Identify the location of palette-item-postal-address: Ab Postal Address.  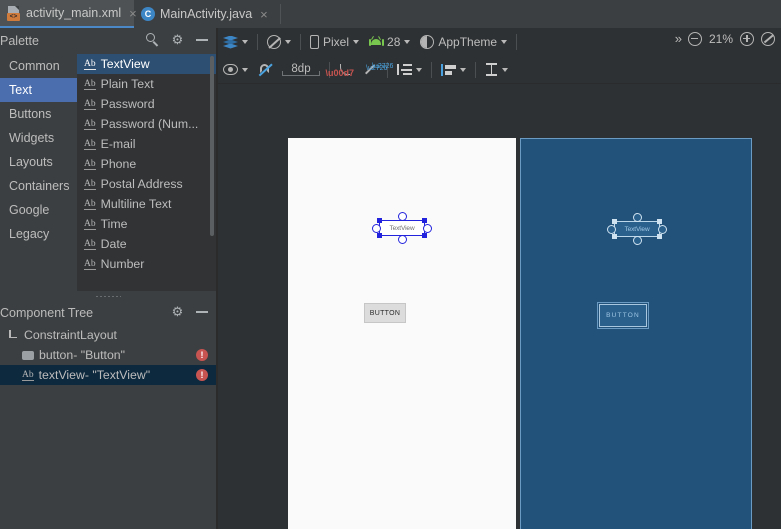
(146, 184).